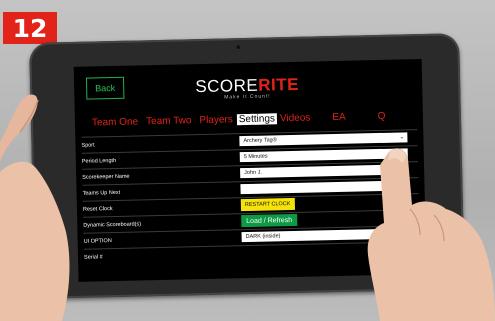  Describe the element at coordinates (267, 204) in the screenshot. I see `restart-clock-button: RESTART CLOCK` at that location.